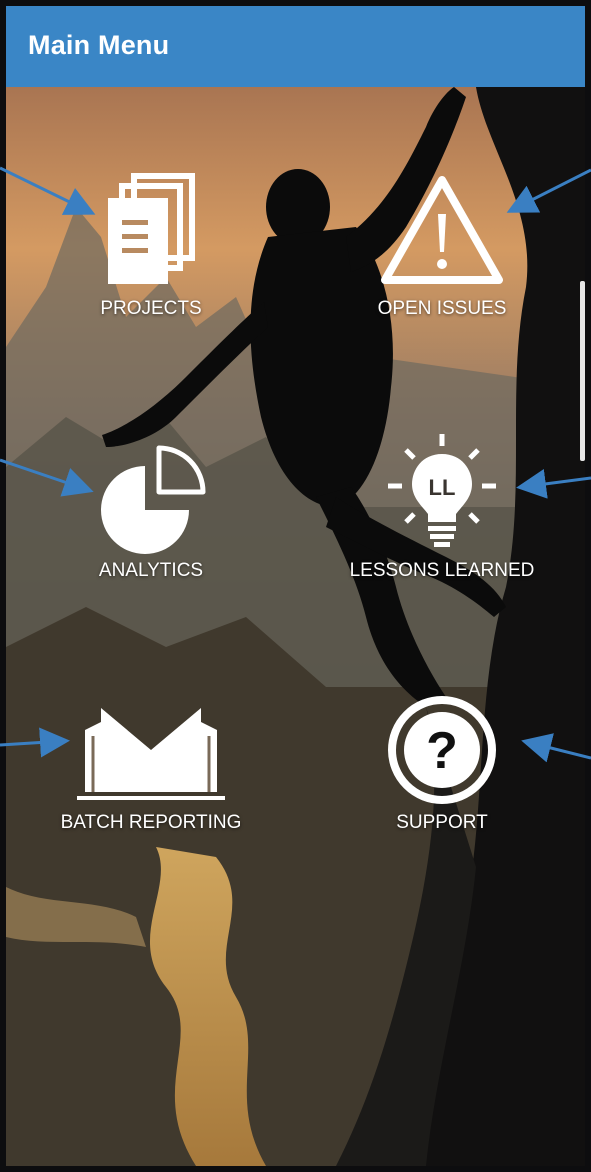 Image resolution: width=591 pixels, height=1172 pixels. I want to click on arrow-to-analytics, so click(47, 477).